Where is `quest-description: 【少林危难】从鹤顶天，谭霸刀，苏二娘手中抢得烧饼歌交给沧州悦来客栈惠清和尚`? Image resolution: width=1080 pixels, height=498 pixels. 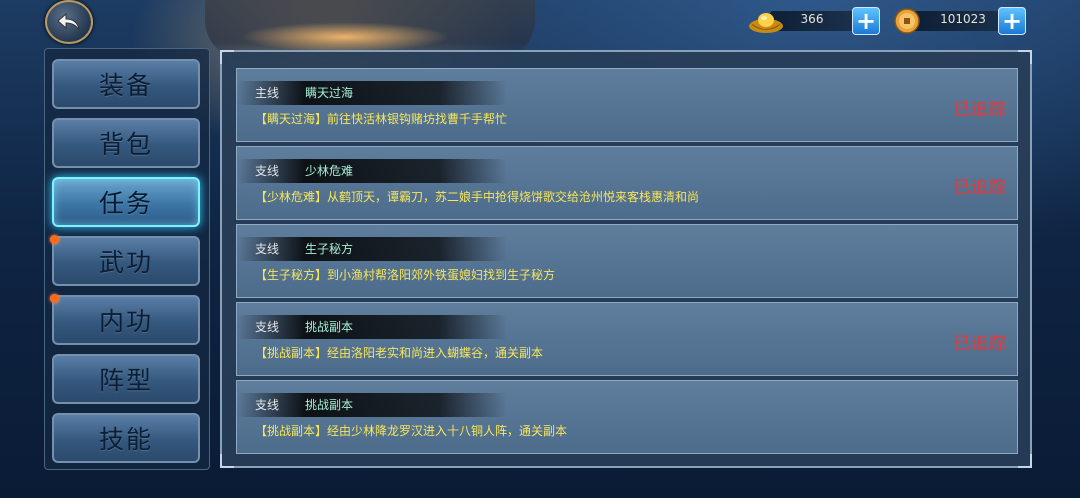 quest-description: 【少林危难】从鹤顶天，谭霸刀，苏二娘手中抢得烧饼歌交给沧州悦来客栈惠清和尚 is located at coordinates (477, 197).